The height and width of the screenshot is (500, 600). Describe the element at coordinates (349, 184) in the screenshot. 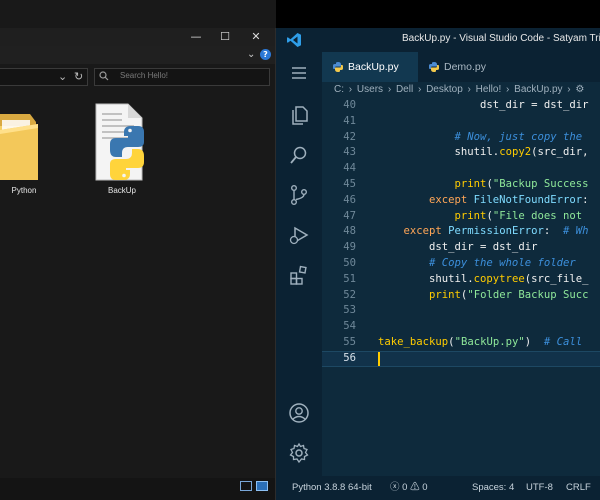

I see `line-number: 45` at that location.